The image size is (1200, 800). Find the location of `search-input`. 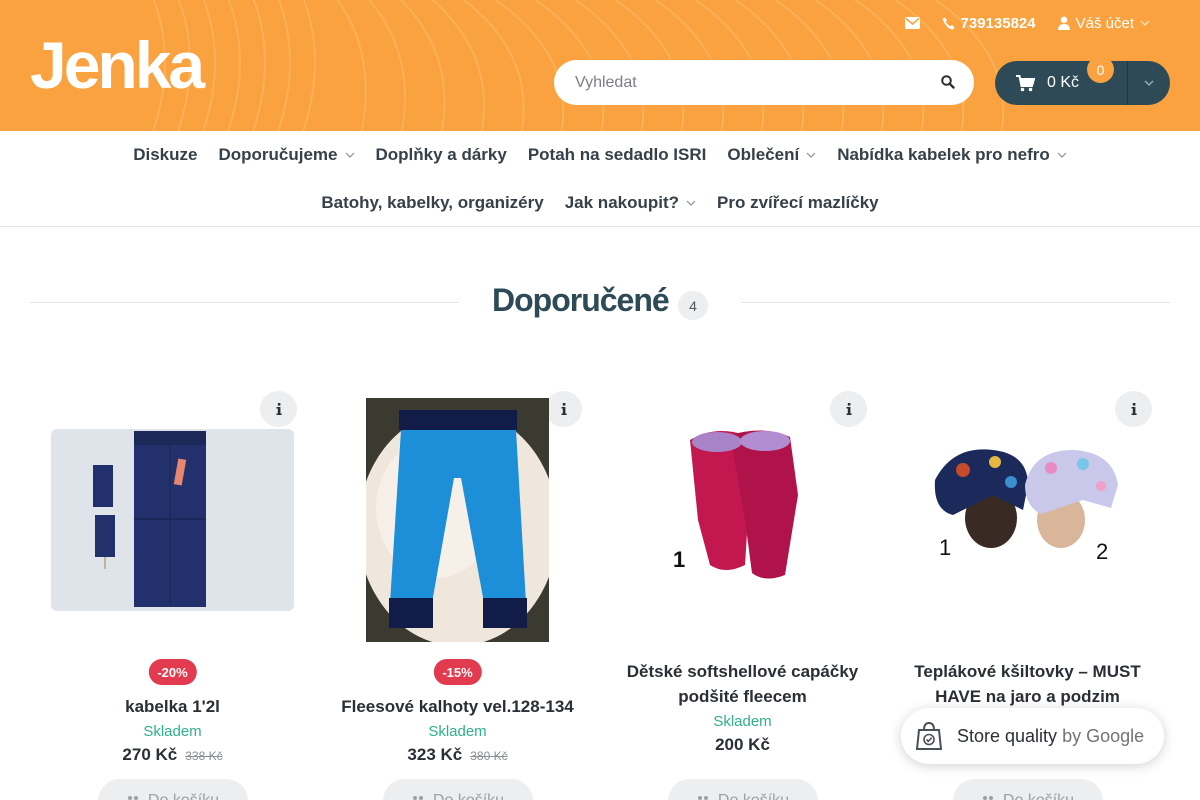

search-input is located at coordinates (745, 82).